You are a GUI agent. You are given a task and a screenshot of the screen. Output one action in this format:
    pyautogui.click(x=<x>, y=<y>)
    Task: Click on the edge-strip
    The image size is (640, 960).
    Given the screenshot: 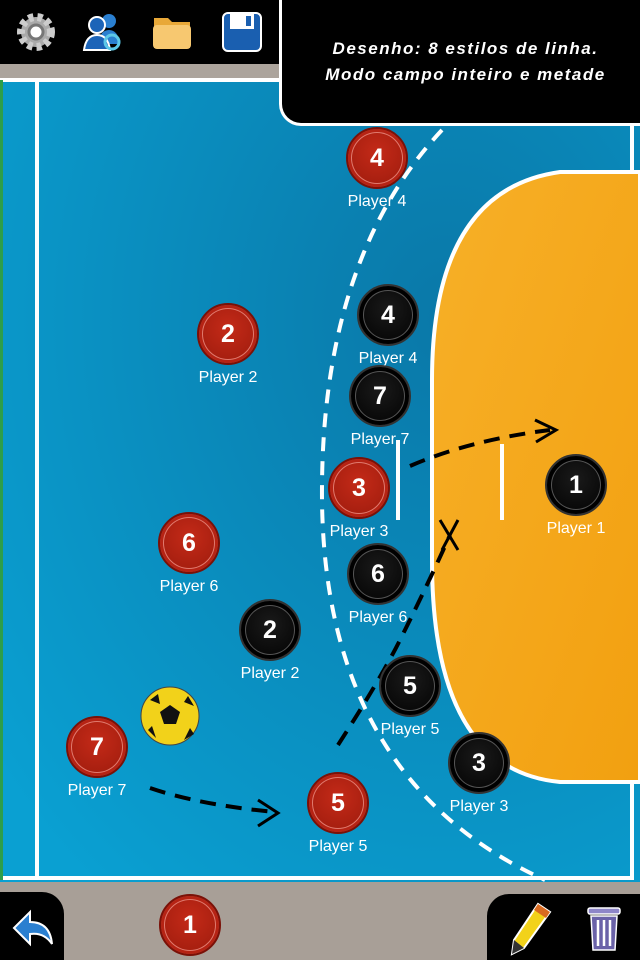 What is the action you would take?
    pyautogui.click(x=1, y=480)
    